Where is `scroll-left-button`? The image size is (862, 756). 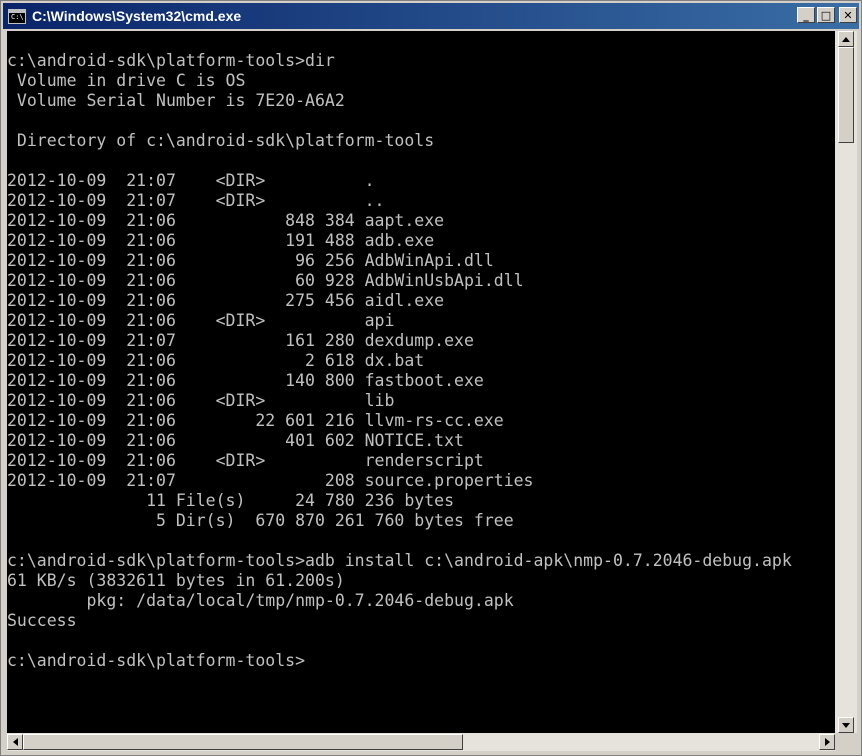
scroll-left-button is located at coordinates (15, 742).